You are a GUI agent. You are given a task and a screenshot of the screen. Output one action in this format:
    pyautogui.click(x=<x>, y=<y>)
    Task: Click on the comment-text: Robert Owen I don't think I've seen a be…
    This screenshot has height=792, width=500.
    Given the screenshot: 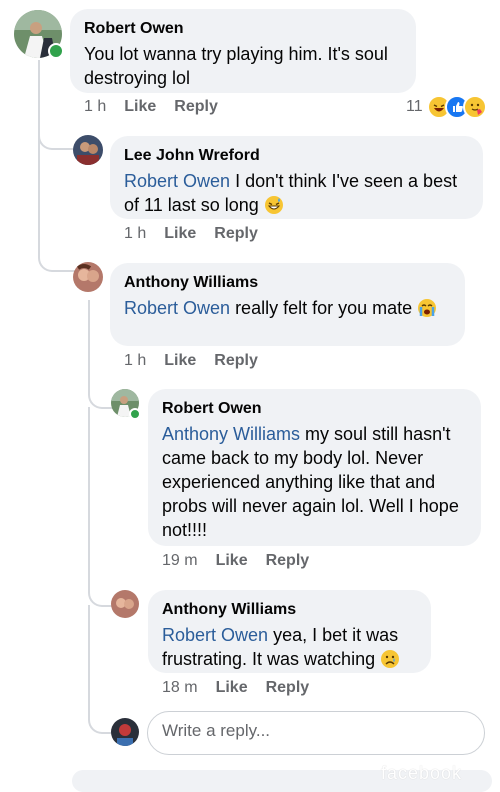 What is the action you would take?
    pyautogui.click(x=296, y=195)
    